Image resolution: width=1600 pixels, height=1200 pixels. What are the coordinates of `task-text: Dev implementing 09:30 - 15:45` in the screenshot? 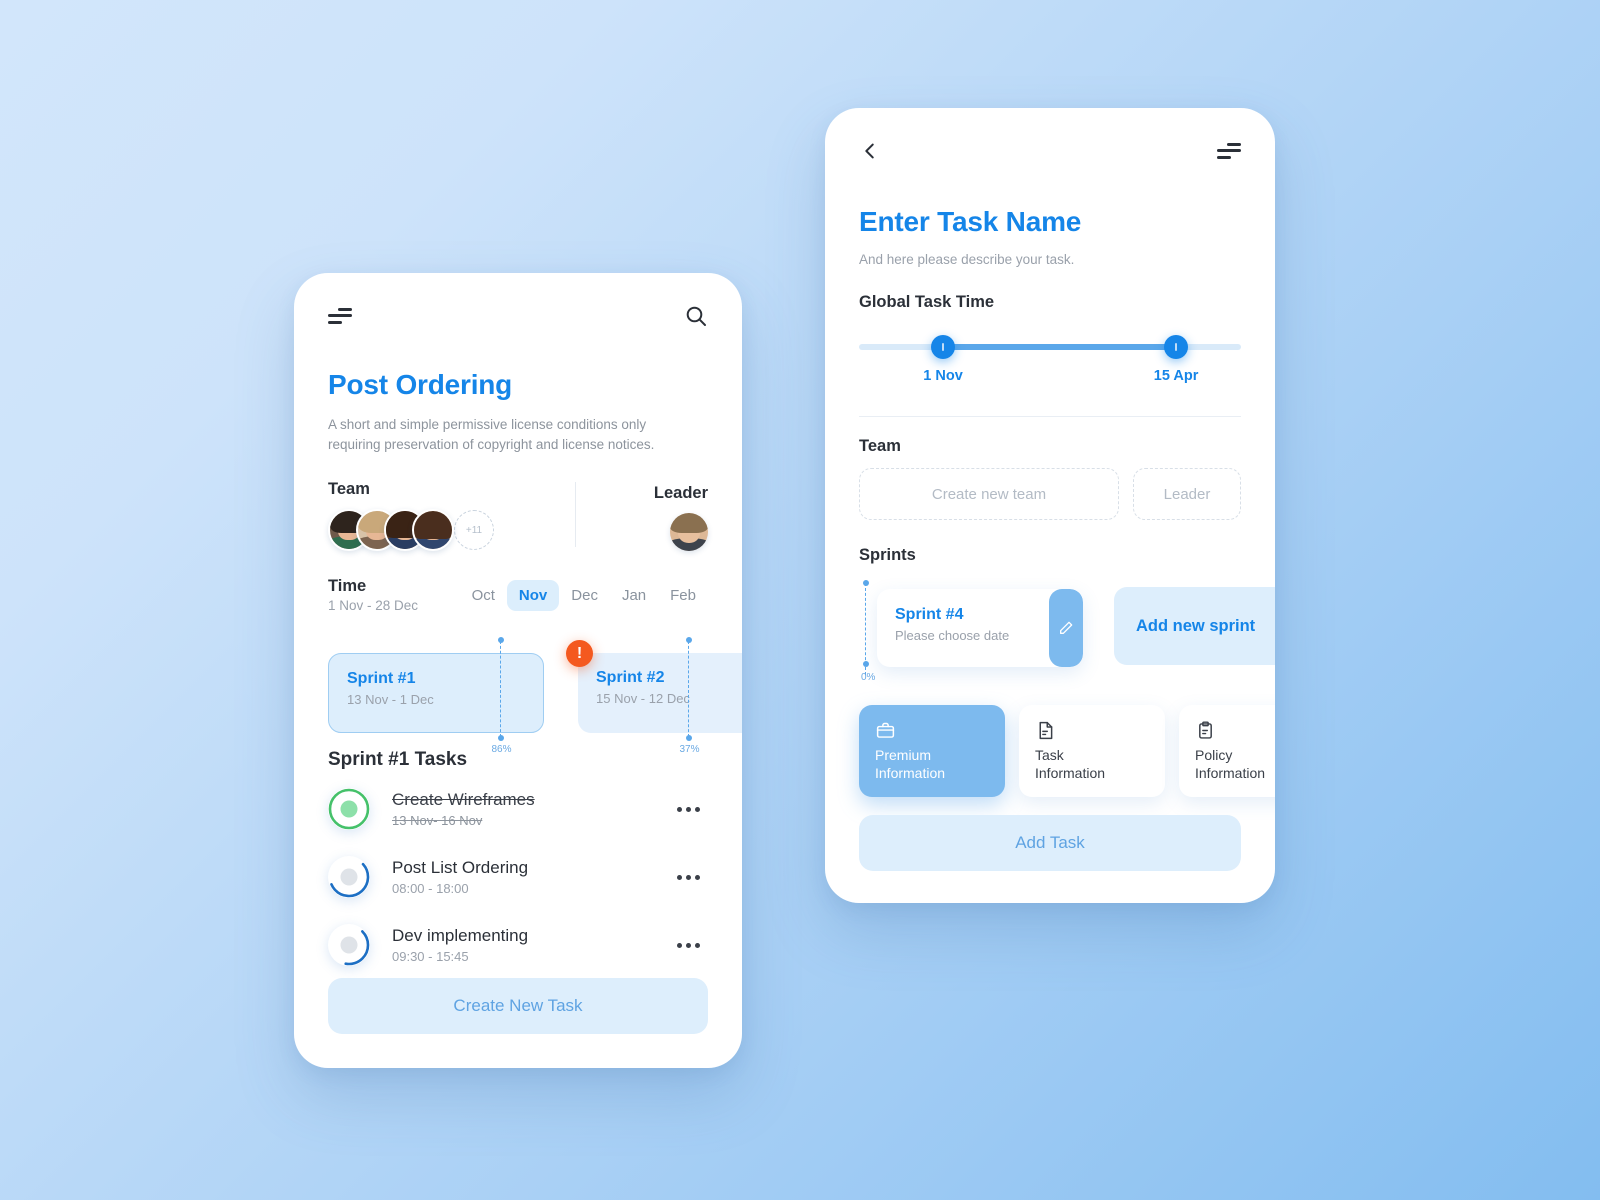 It's located at (530, 945).